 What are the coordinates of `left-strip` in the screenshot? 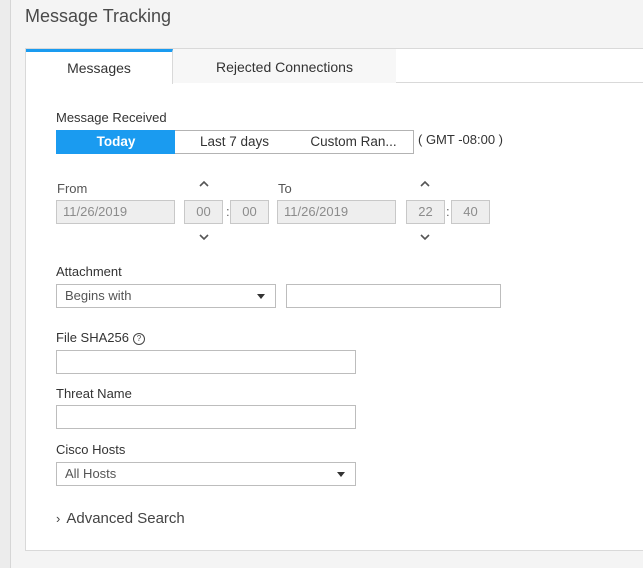 It's located at (5, 284).